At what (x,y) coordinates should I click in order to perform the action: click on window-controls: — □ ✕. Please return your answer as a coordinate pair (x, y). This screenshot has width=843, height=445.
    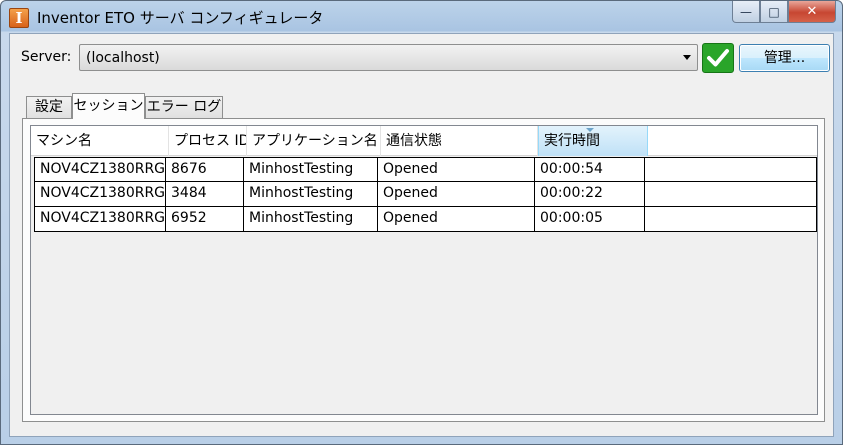
    Looking at the image, I should click on (784, 12).